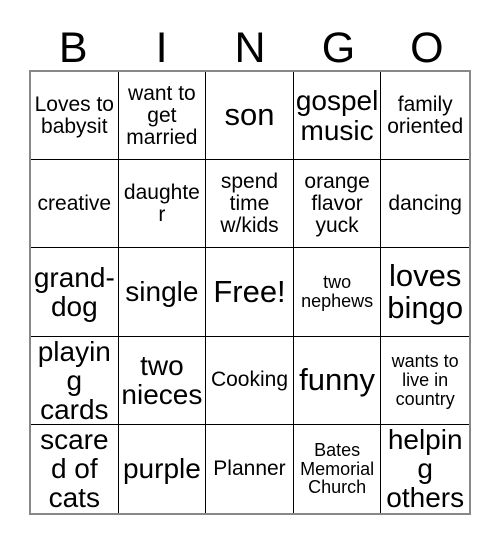 The height and width of the screenshot is (544, 500). I want to click on bingo-cell: loves bingo, so click(425, 292).